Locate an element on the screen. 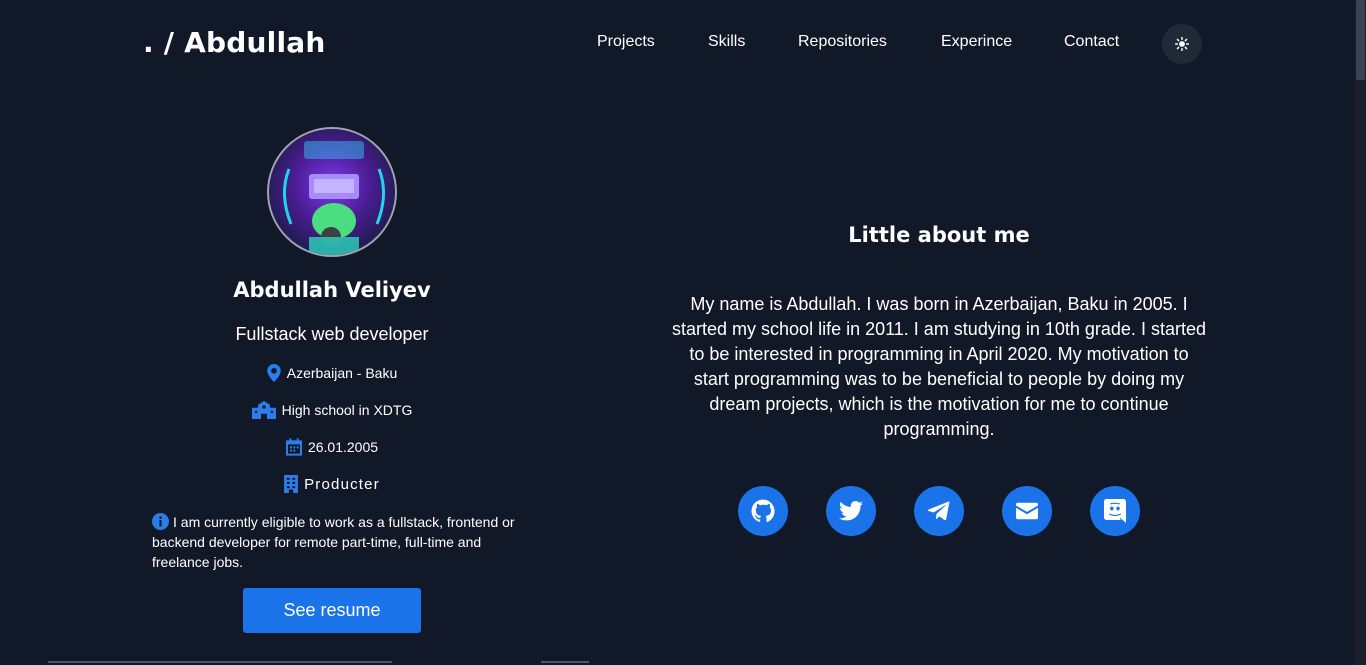 This screenshot has height=665, width=1366. nav-projects: Projects is located at coordinates (626, 42).